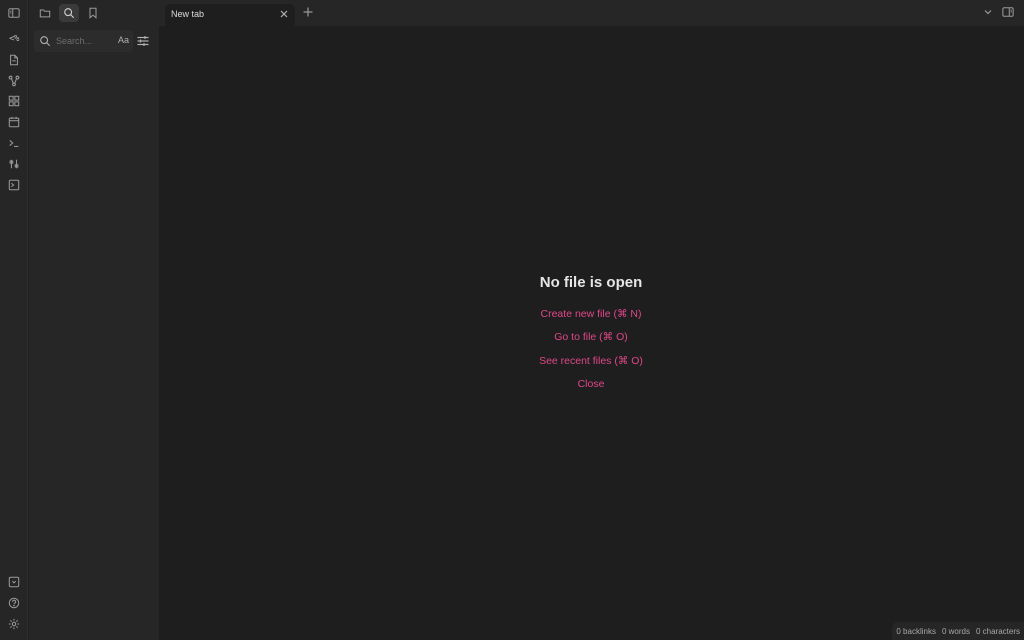 This screenshot has height=640, width=1024. Describe the element at coordinates (230, 15) in the screenshot. I see `tab-new-tab: New tab` at that location.